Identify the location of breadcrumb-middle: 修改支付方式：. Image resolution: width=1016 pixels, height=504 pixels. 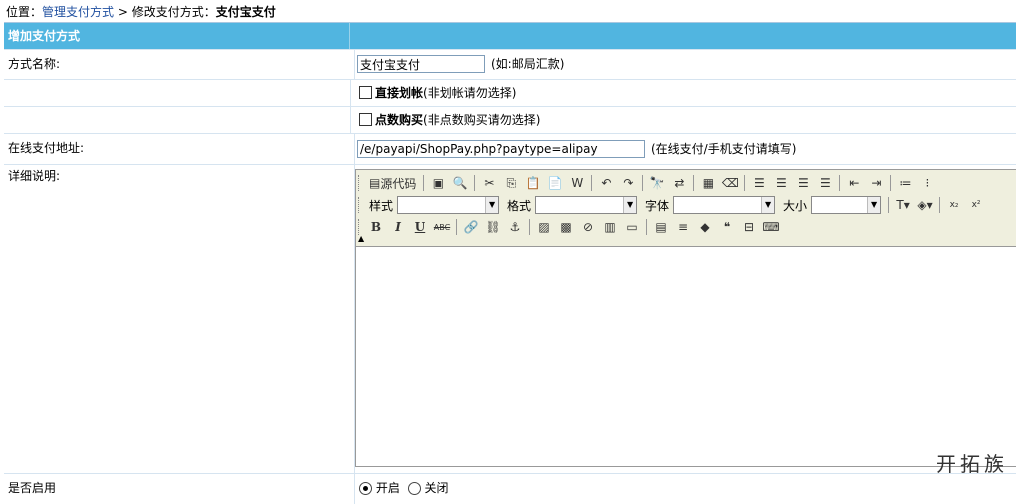
(173, 12).